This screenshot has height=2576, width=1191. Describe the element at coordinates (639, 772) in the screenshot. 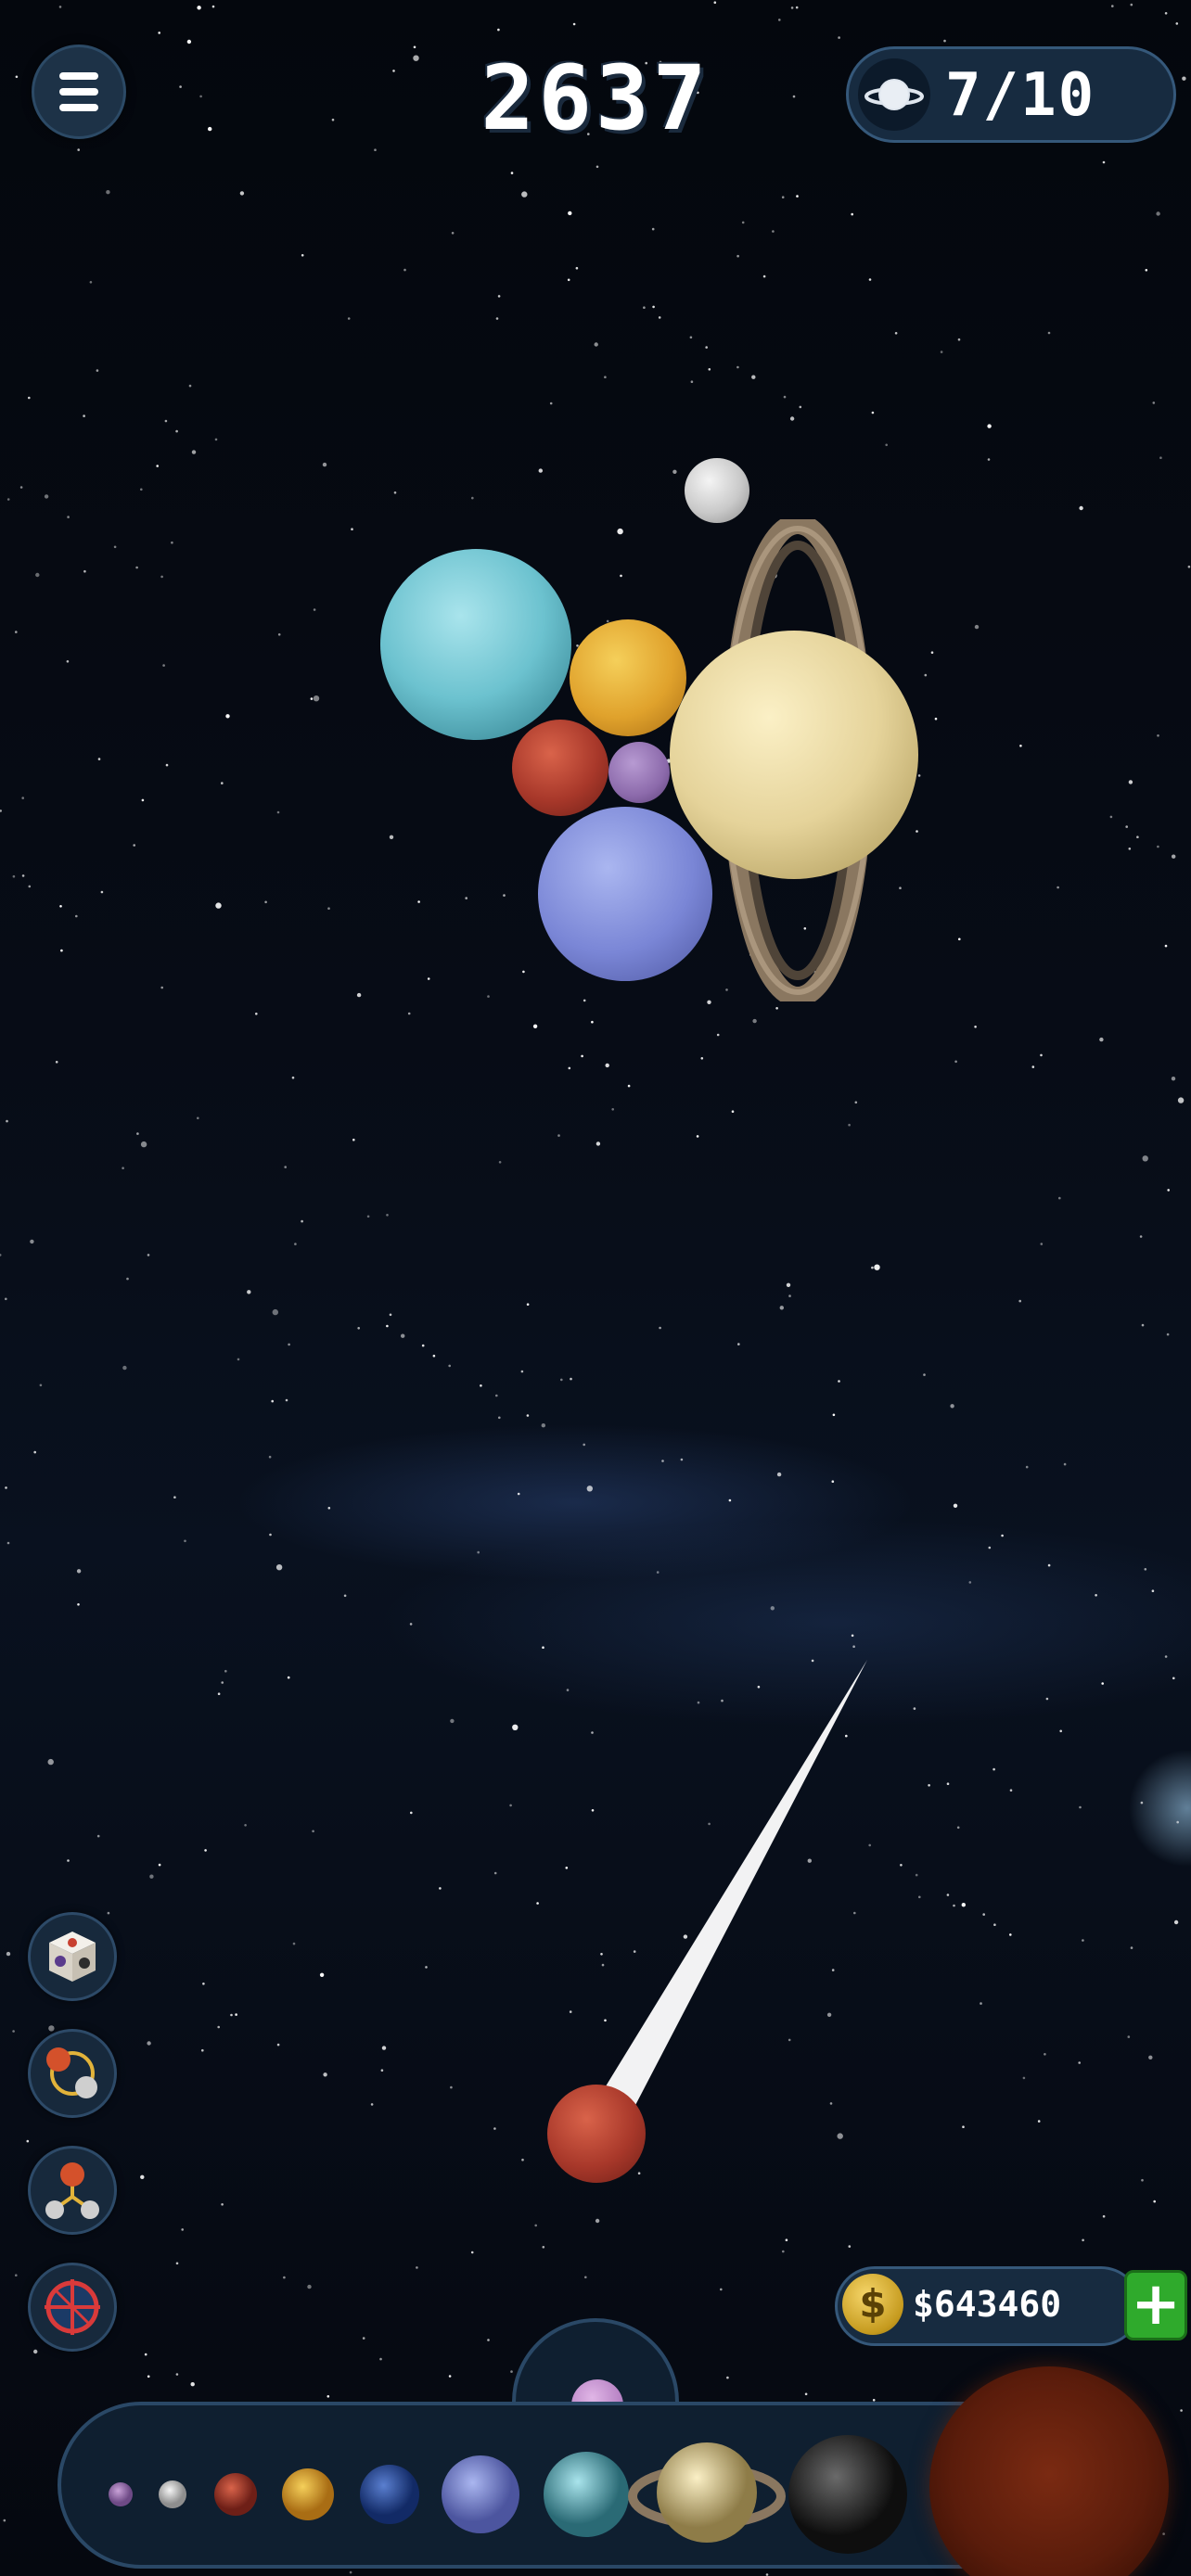

I see `pluto-planet` at that location.